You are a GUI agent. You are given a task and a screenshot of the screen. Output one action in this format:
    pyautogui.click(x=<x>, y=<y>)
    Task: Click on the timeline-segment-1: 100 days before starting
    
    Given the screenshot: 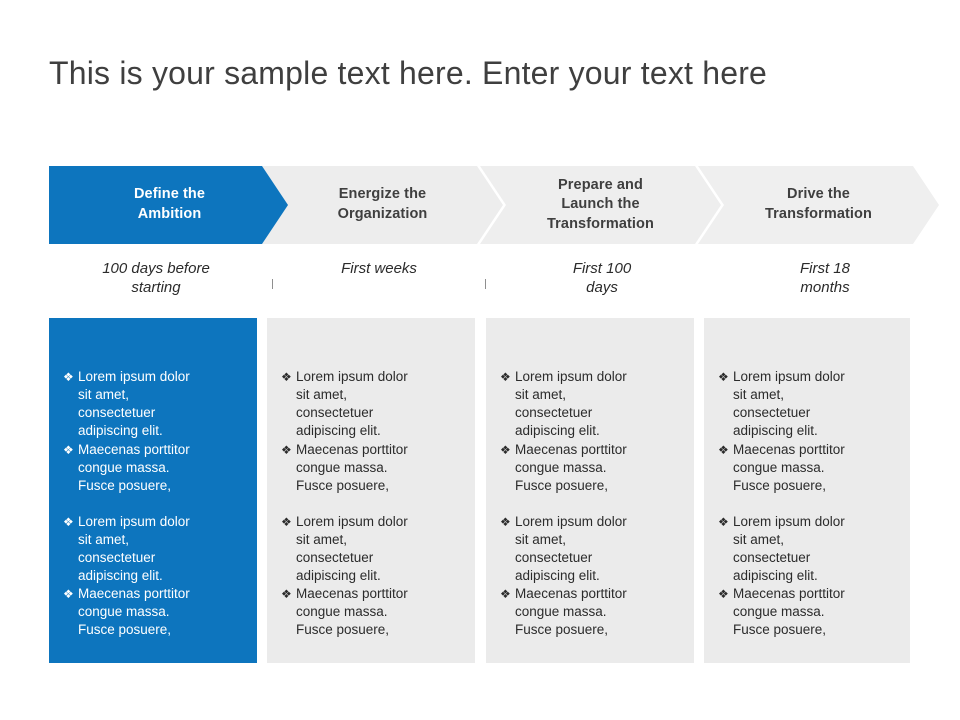 What is the action you would take?
    pyautogui.click(x=156, y=283)
    